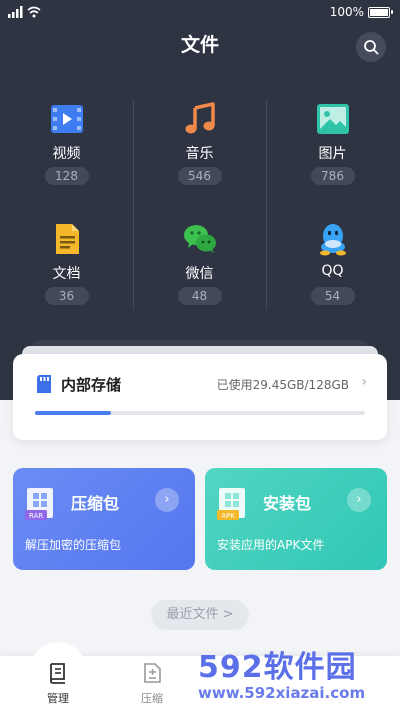  What do you see at coordinates (332, 296) in the screenshot?
I see `category-count: 54` at bounding box center [332, 296].